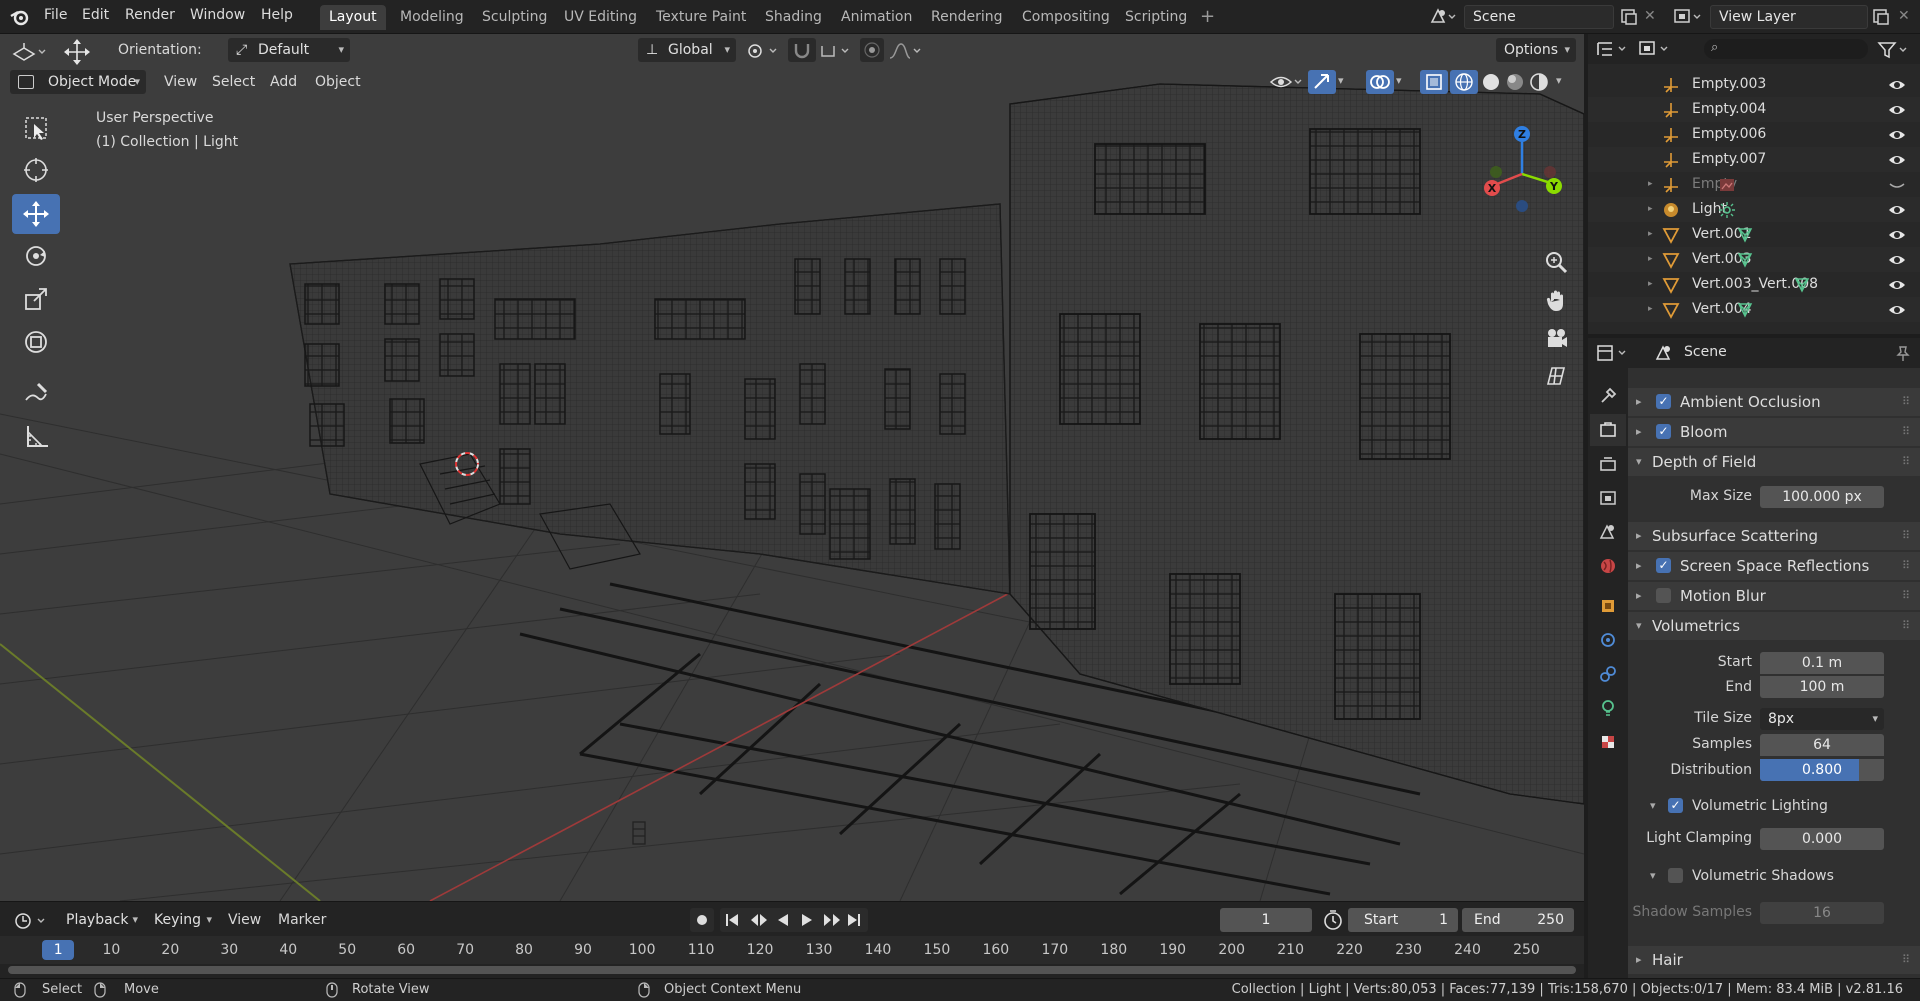  I want to click on outliner-item: ▸ Vert.004, so click(1754, 309).